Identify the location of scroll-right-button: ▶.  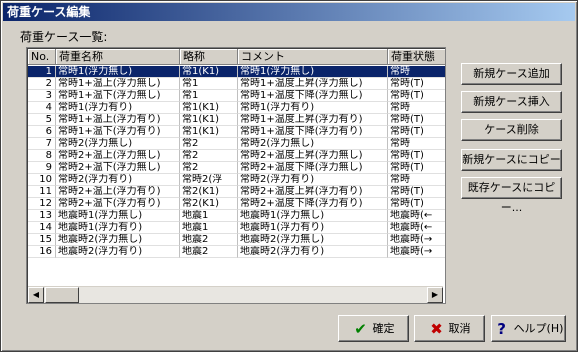
(435, 295).